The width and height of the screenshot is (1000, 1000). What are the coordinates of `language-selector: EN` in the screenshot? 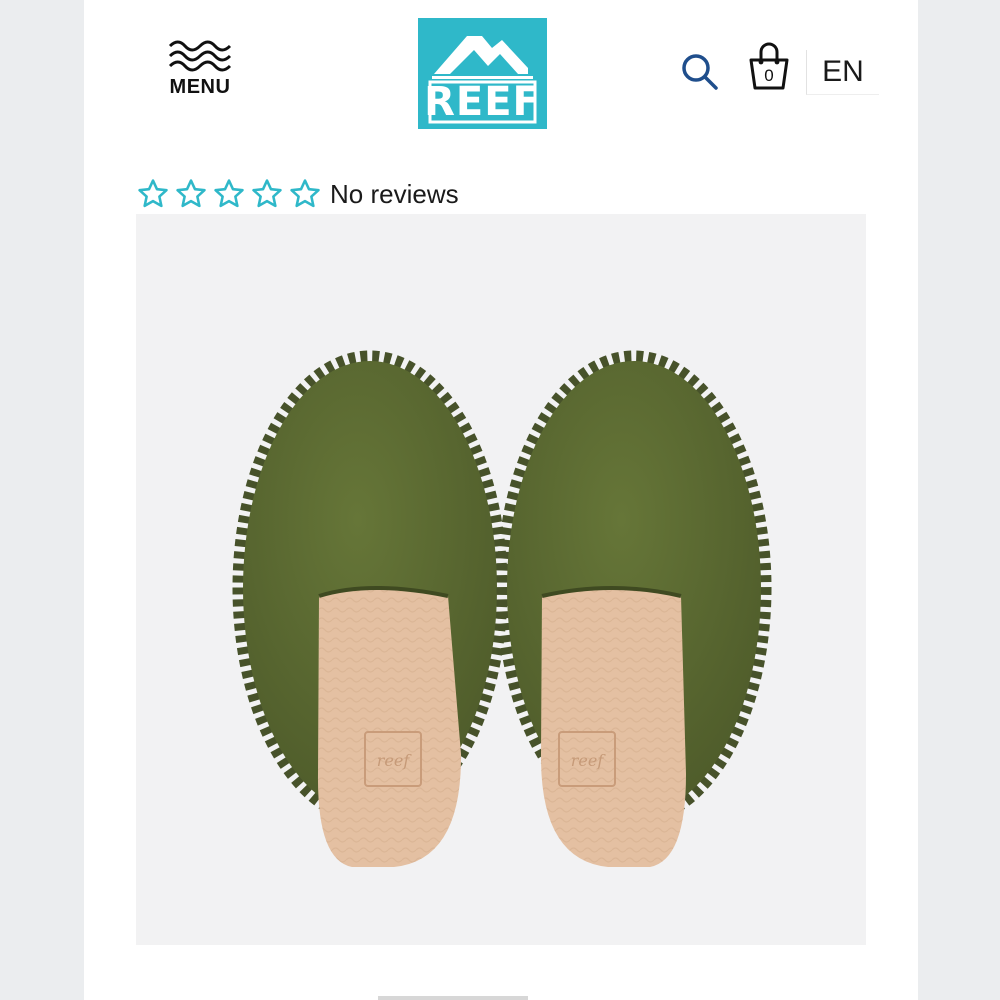 It's located at (842, 72).